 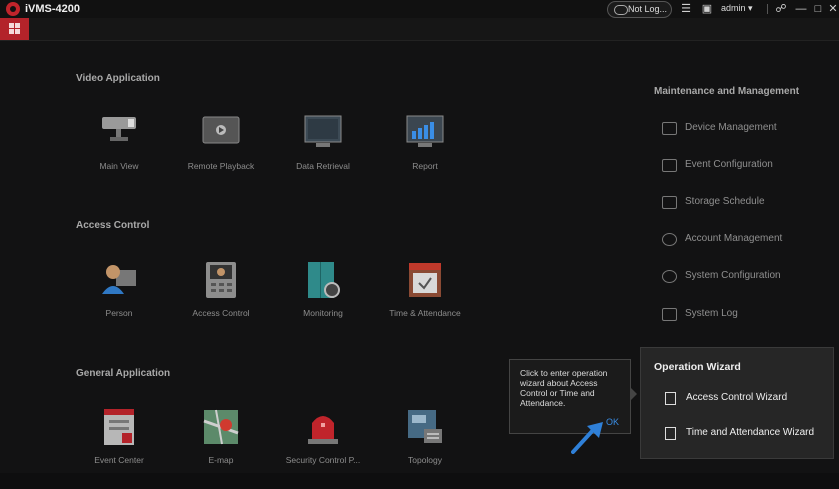 What do you see at coordinates (221, 155) in the screenshot?
I see `tile-remote-playback: Remote Playback` at bounding box center [221, 155].